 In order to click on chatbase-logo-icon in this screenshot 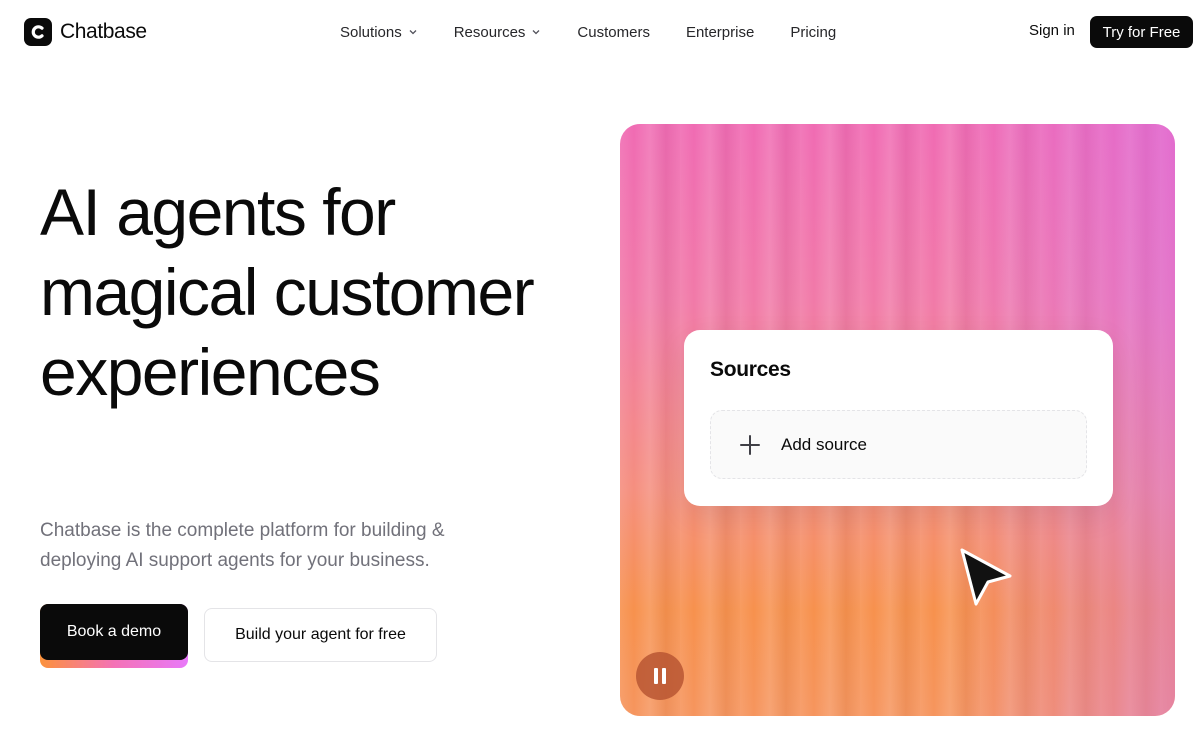, I will do `click(38, 32)`.